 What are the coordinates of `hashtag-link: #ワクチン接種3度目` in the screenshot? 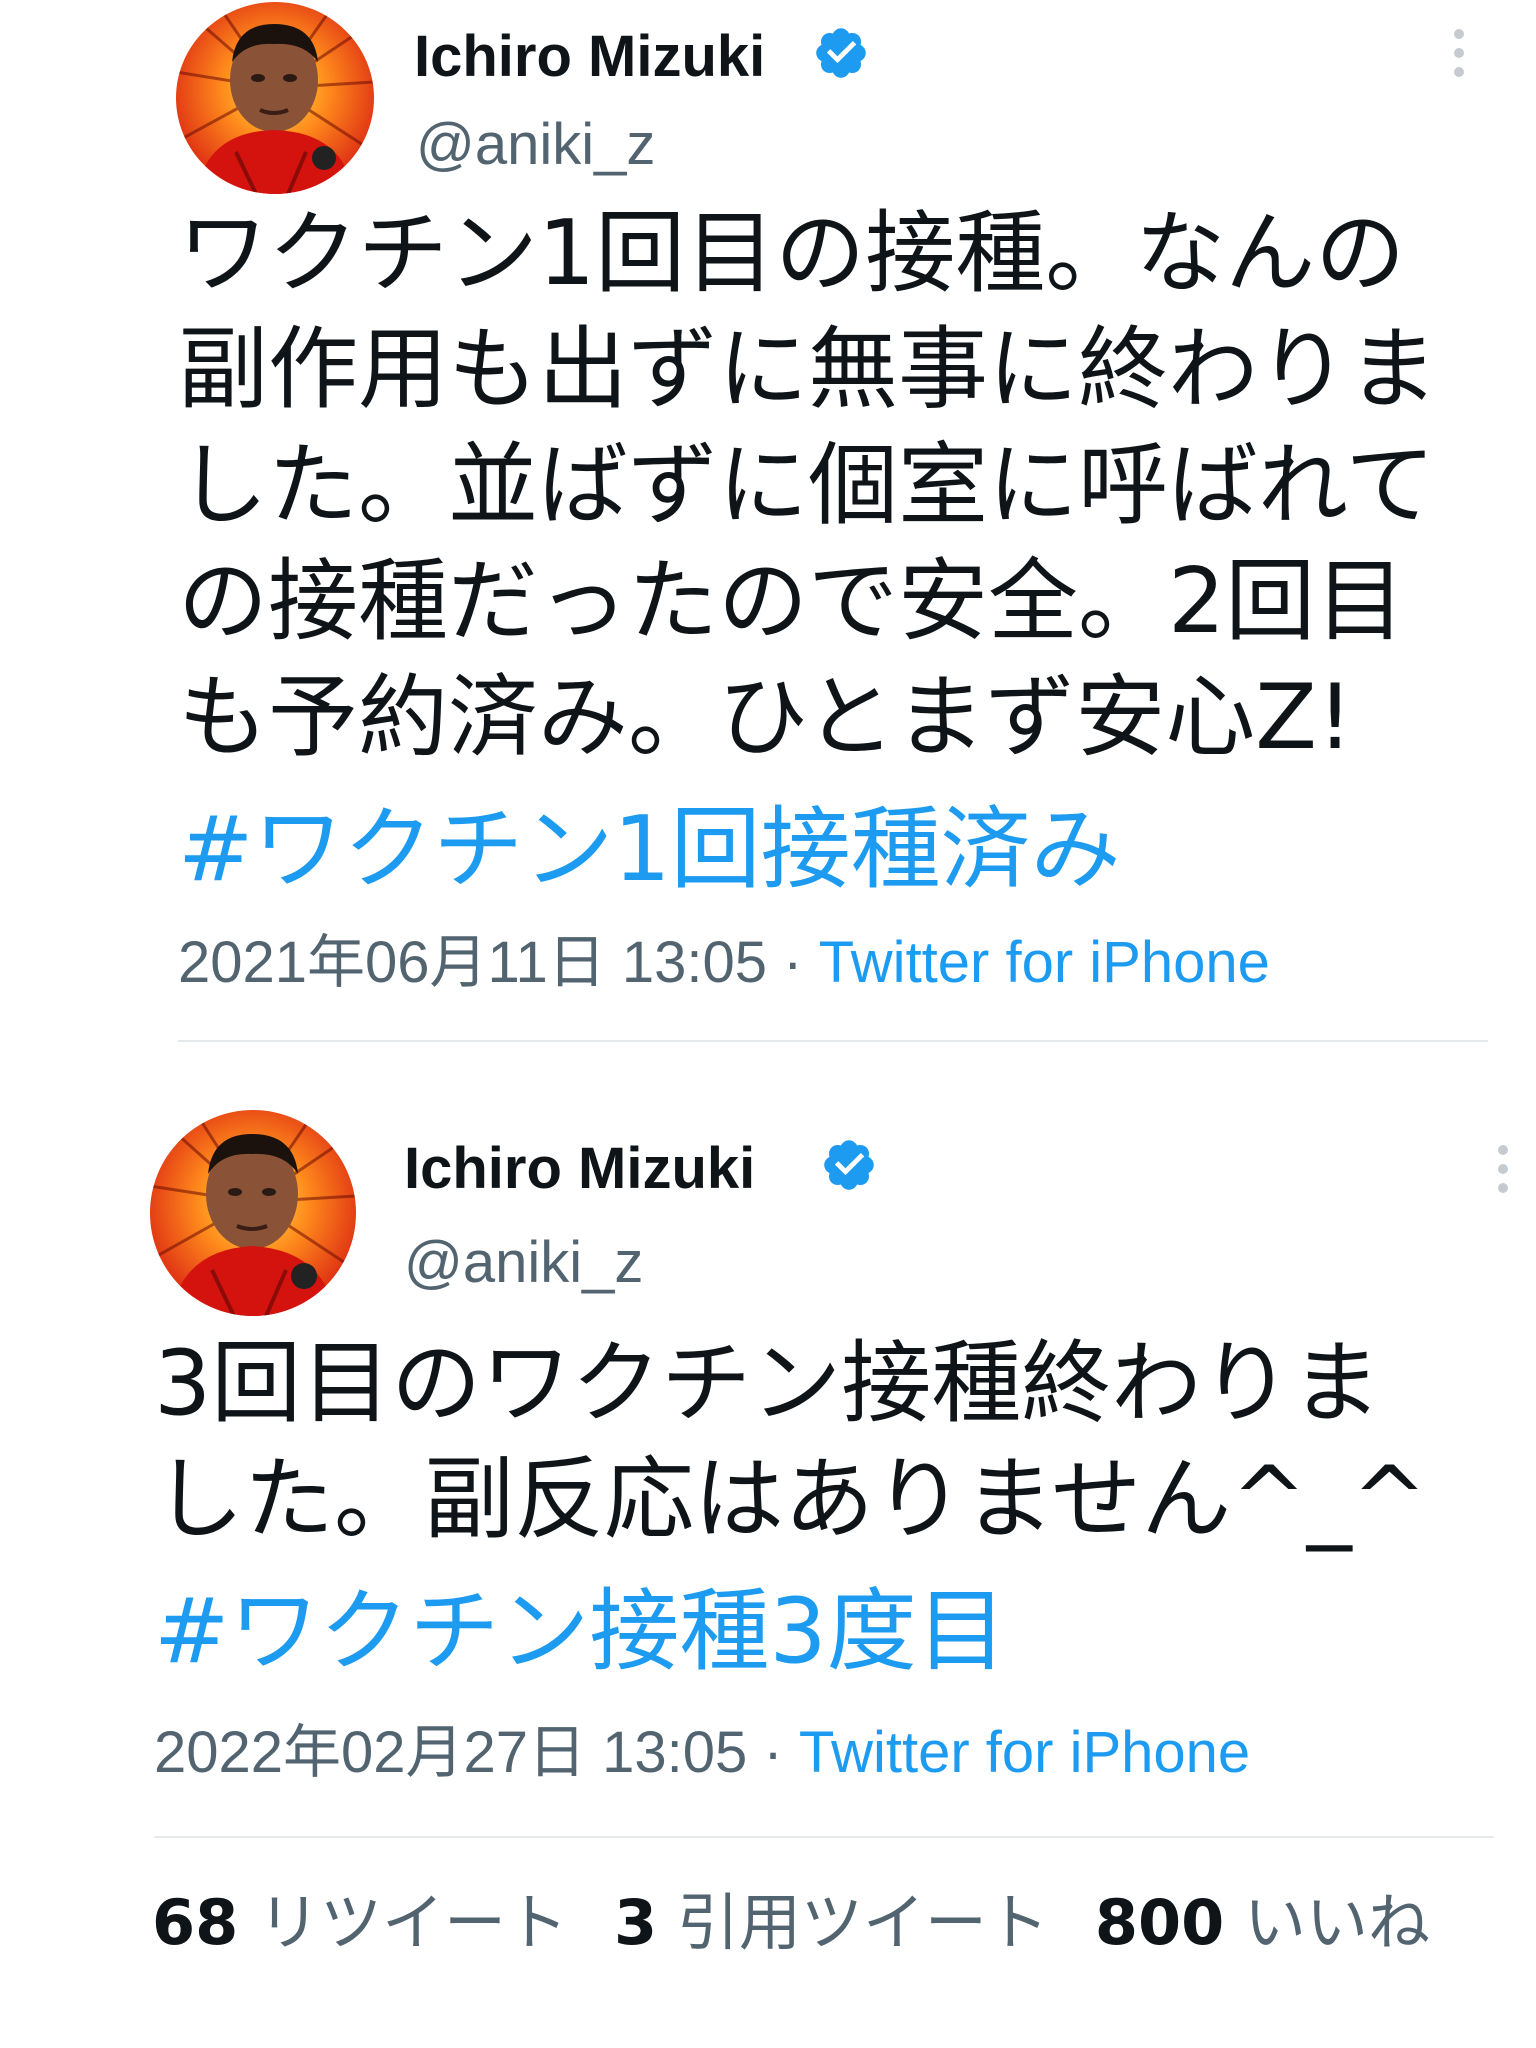 It's located at (580, 1632).